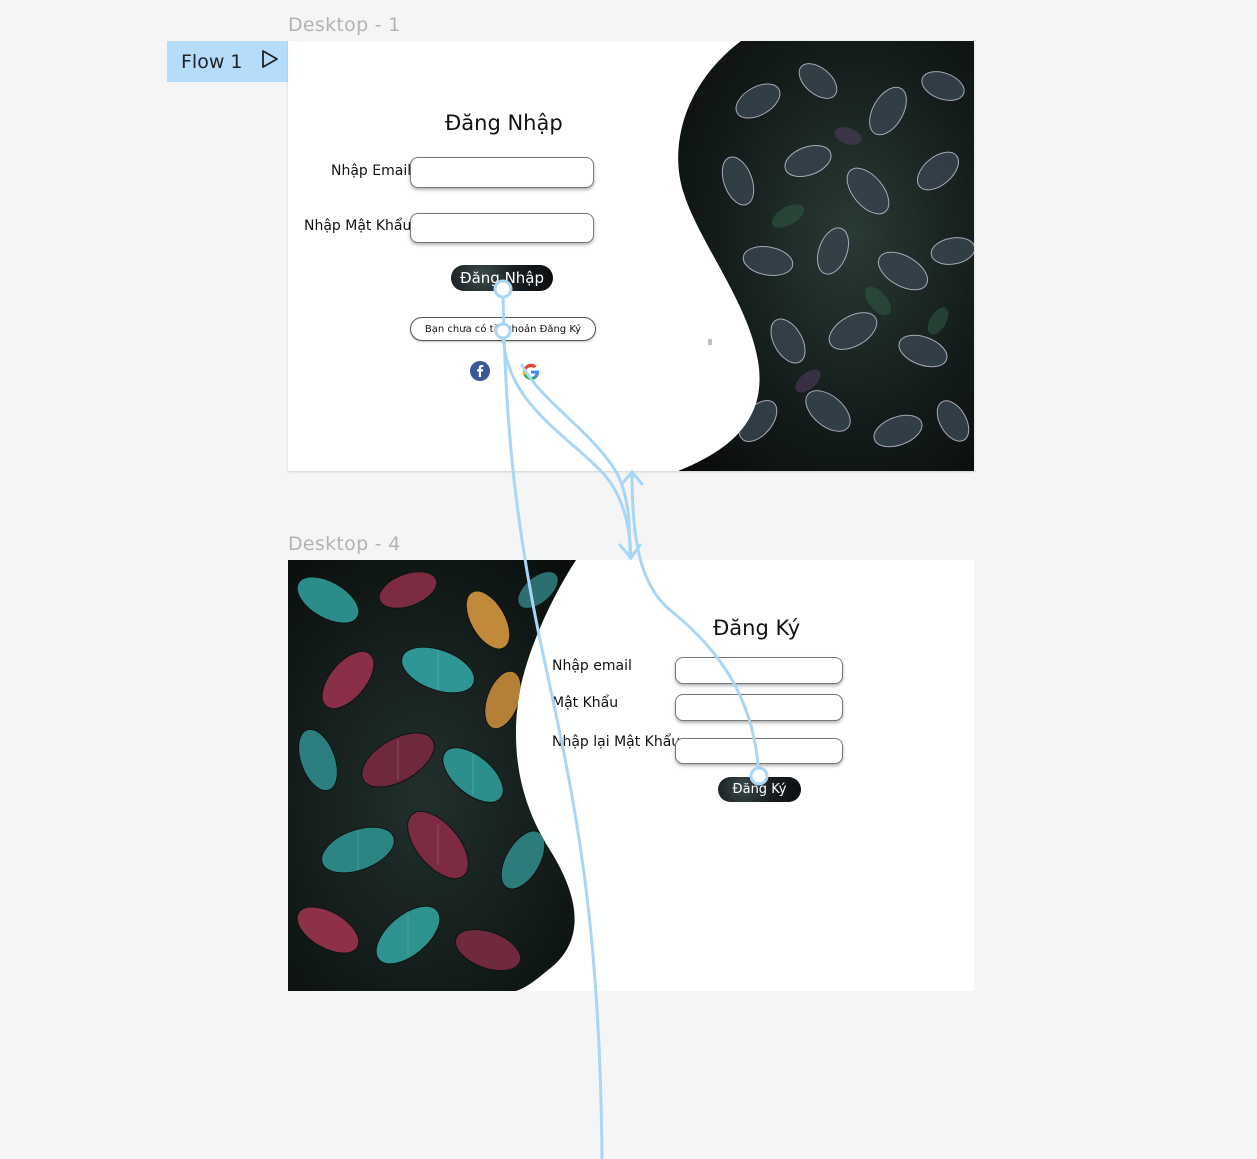 The image size is (1257, 1159). I want to click on connector-arrow-down, so click(630, 552).